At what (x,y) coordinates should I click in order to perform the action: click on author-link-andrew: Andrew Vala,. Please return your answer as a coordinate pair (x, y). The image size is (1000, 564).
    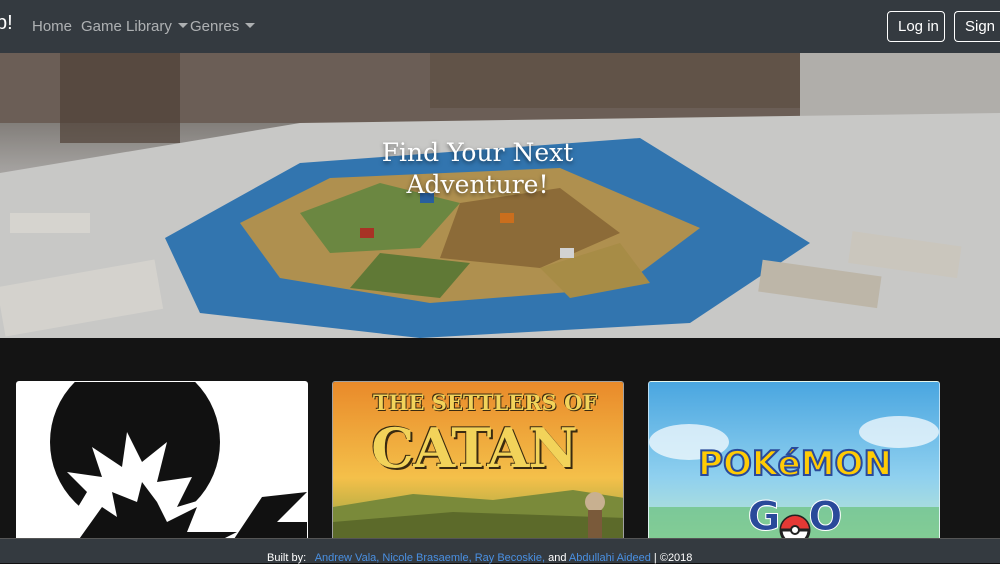
    Looking at the image, I should click on (347, 558).